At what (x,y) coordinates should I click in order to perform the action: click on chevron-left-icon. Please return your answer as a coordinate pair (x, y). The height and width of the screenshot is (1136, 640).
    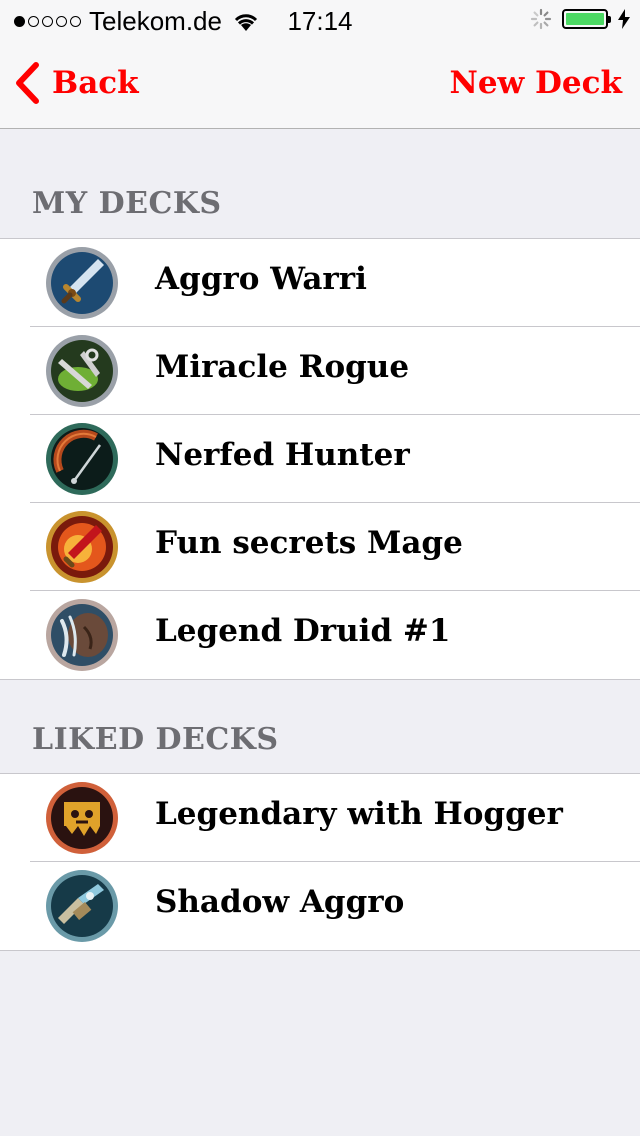
    Looking at the image, I should click on (27, 83).